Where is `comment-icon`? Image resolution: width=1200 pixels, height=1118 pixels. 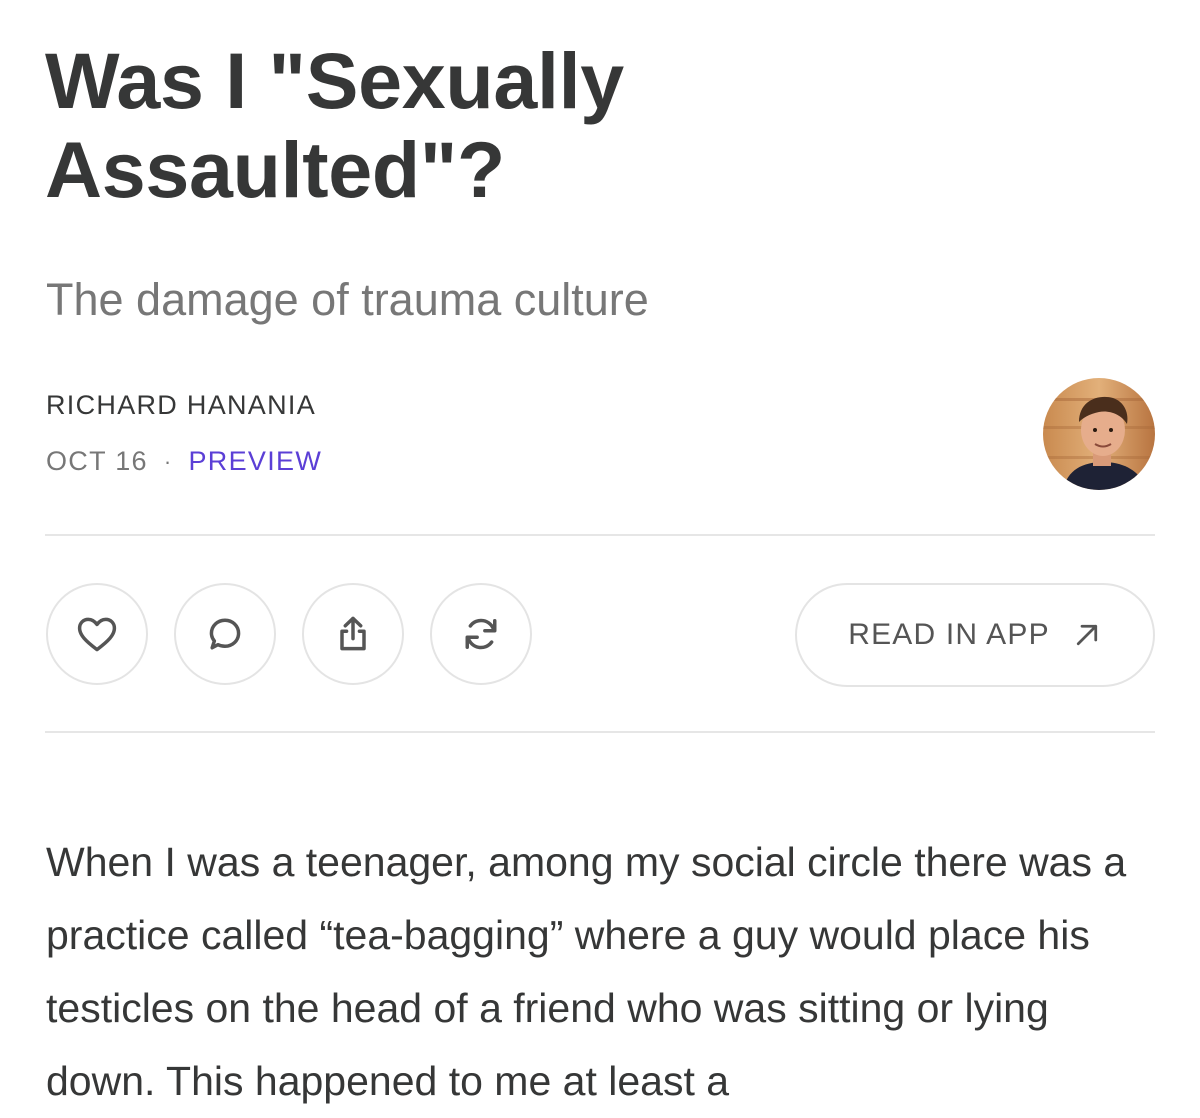 comment-icon is located at coordinates (225, 634).